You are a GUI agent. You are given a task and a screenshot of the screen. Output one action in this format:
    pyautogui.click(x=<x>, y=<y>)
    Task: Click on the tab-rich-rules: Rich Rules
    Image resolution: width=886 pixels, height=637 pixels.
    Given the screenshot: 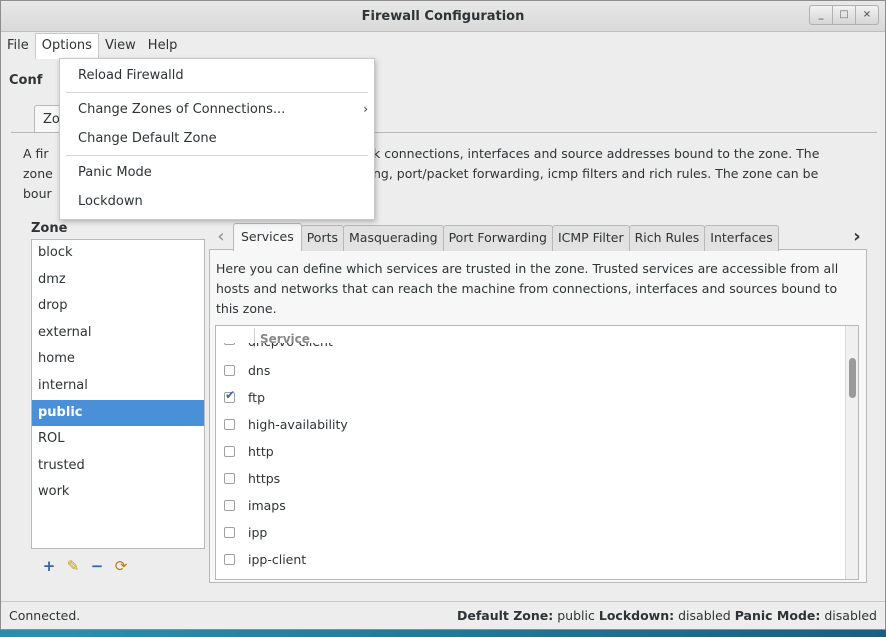 What is the action you would take?
    pyautogui.click(x=667, y=238)
    